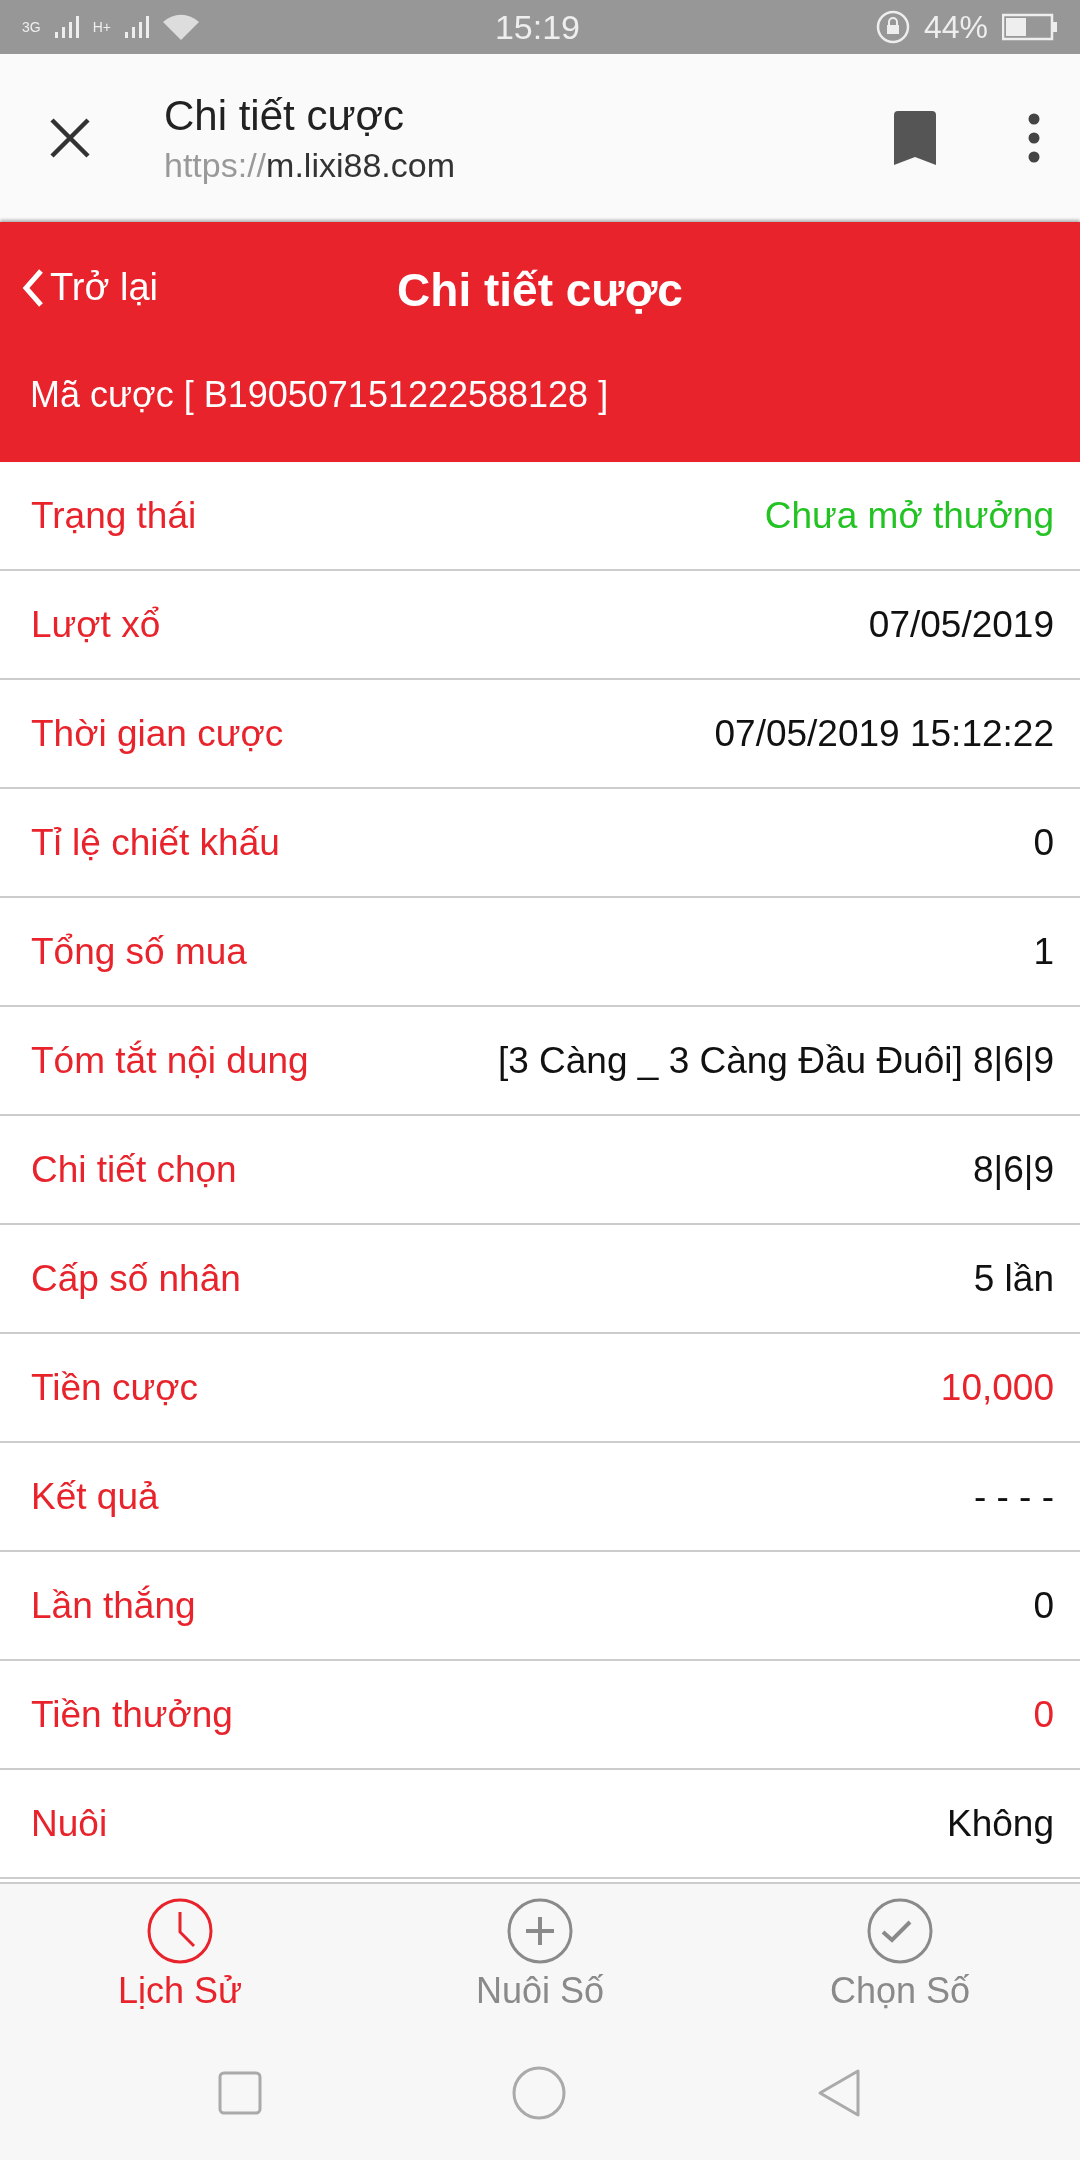 The width and height of the screenshot is (1080, 2160). What do you see at coordinates (1034, 138) in the screenshot?
I see `more-icon` at bounding box center [1034, 138].